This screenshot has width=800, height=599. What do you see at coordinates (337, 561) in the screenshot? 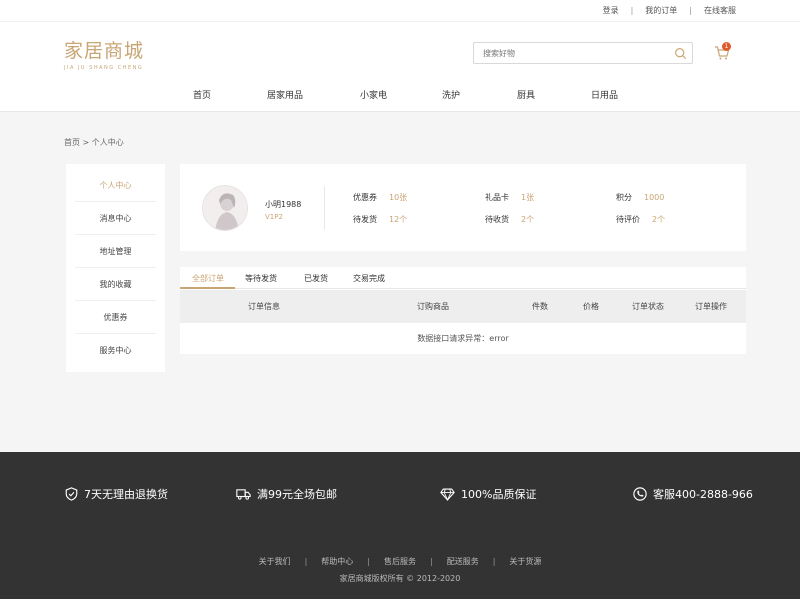
I see `footer-link-help: 帮助中心` at bounding box center [337, 561].